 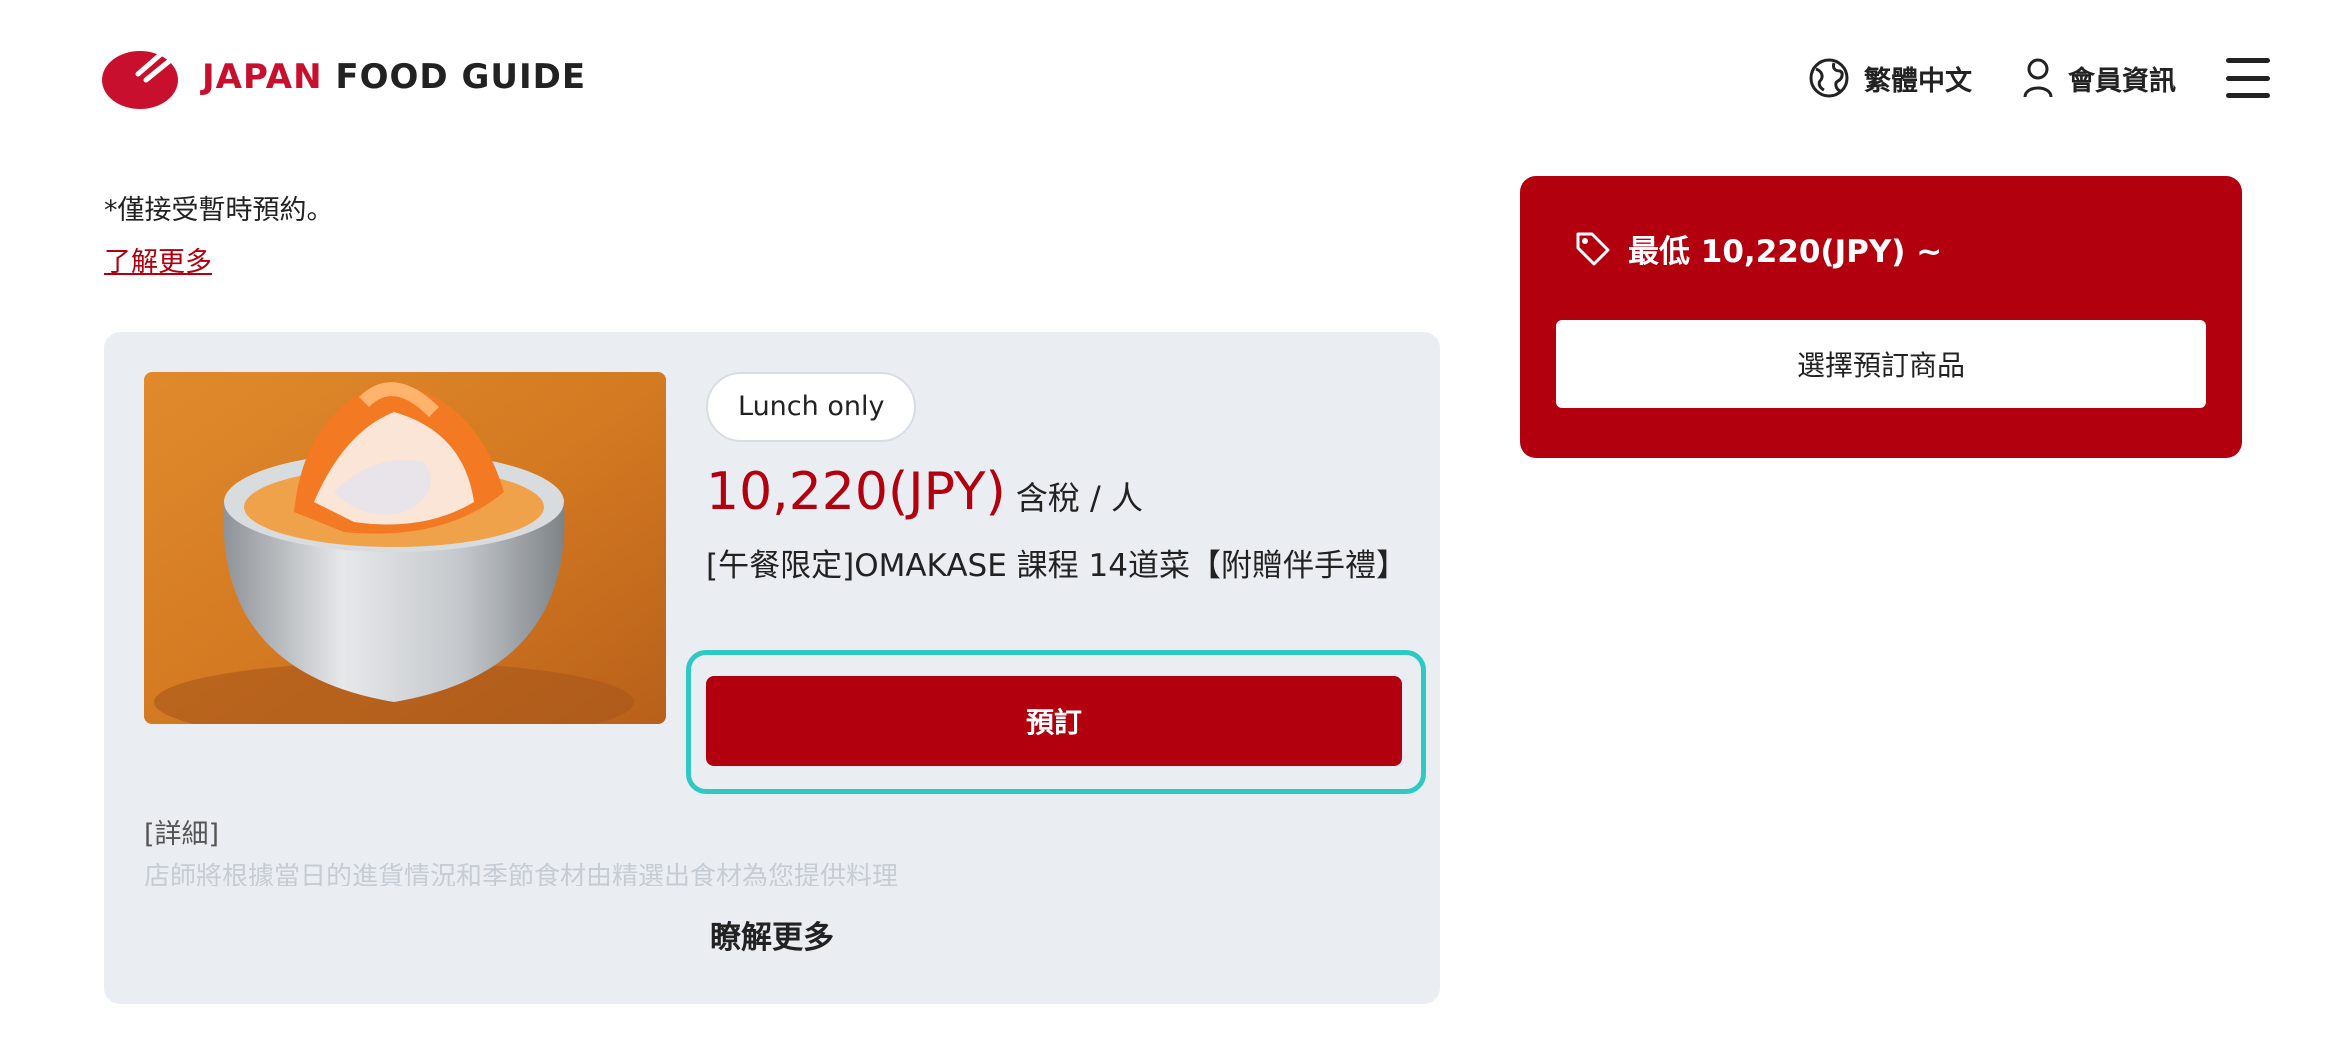 I want to click on top-nav: 繁體中文 會員資訊, so click(x=2039, y=78).